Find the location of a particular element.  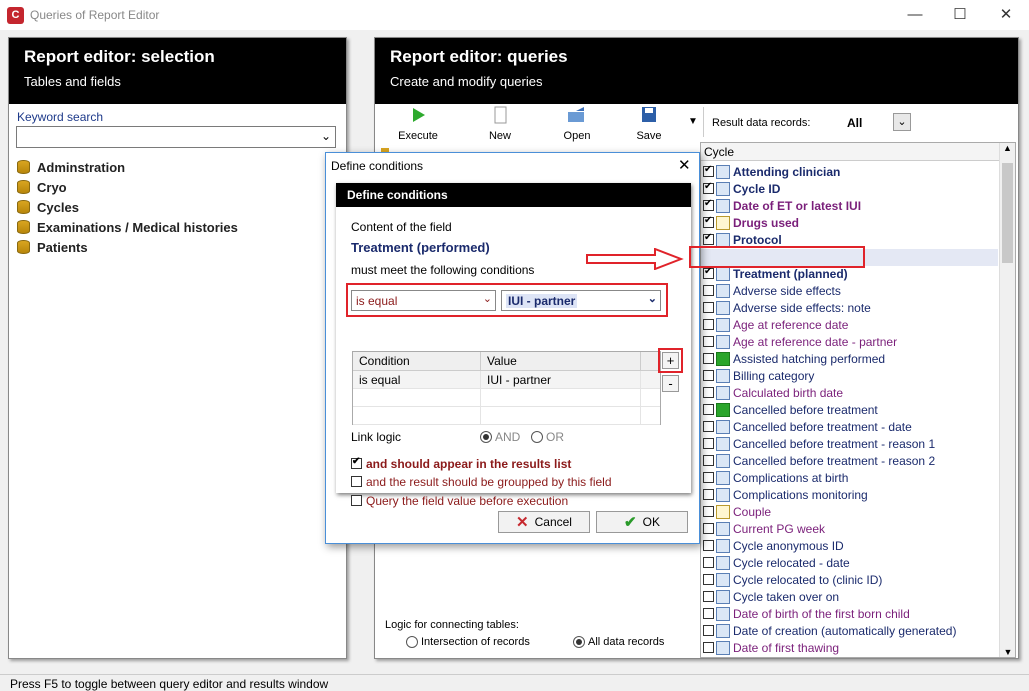

field-item: Cycle relocated to (clinic ID) is located at coordinates (792, 579).